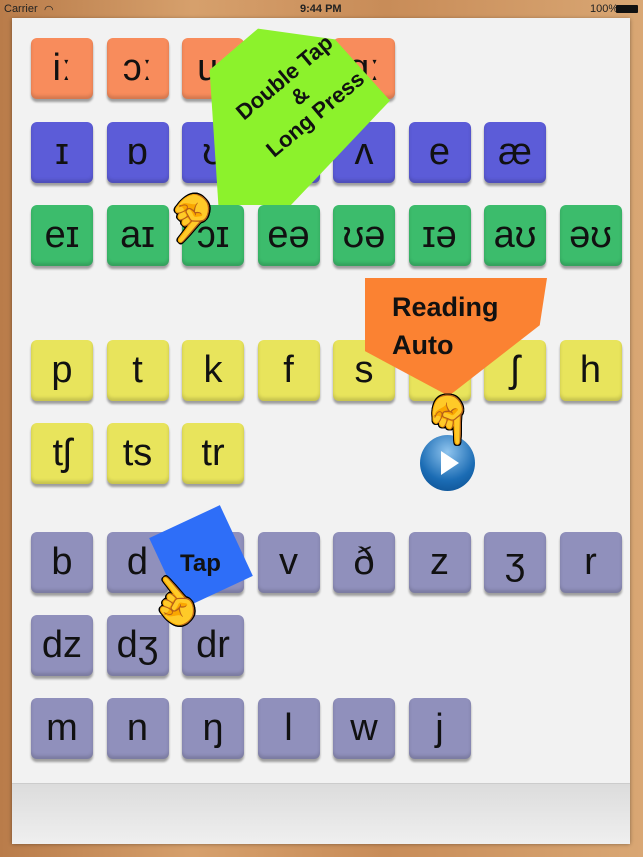 This screenshot has width=643, height=857. What do you see at coordinates (137, 453) in the screenshot?
I see `phoneme-key: ts` at bounding box center [137, 453].